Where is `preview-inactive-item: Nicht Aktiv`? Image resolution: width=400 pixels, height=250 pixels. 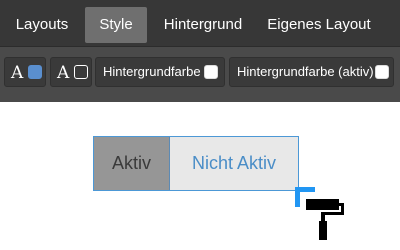
preview-inactive-item: Nicht Aktiv is located at coordinates (234, 163).